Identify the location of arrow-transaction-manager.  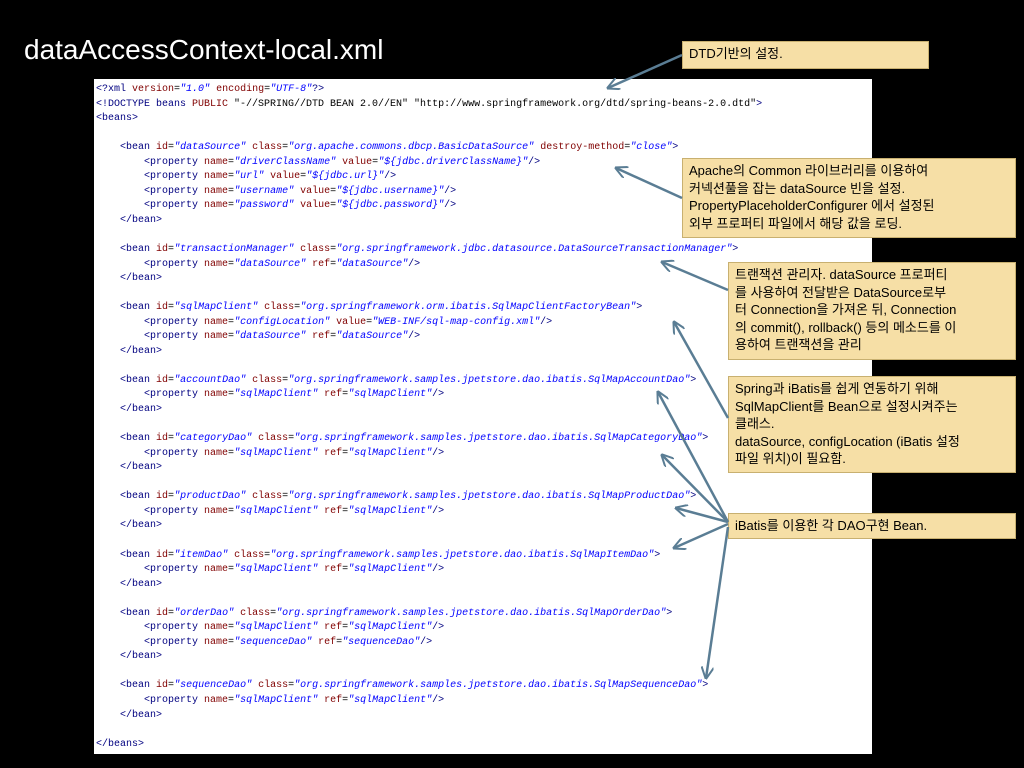
(695, 277).